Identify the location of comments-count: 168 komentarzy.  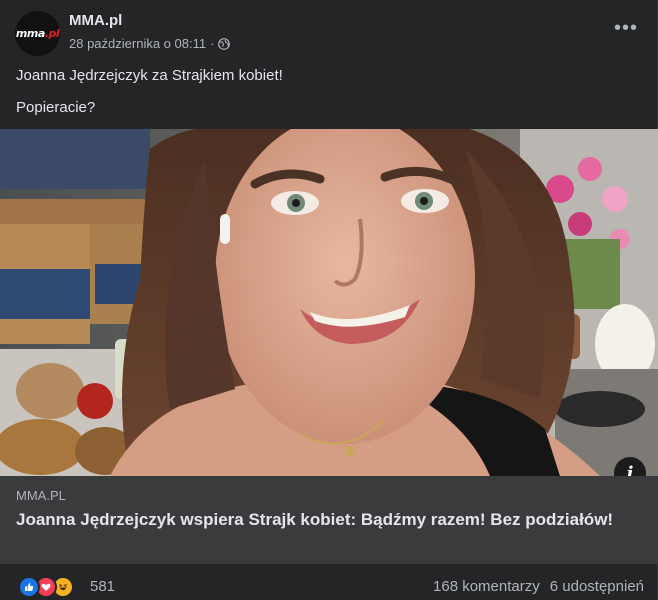
(486, 586).